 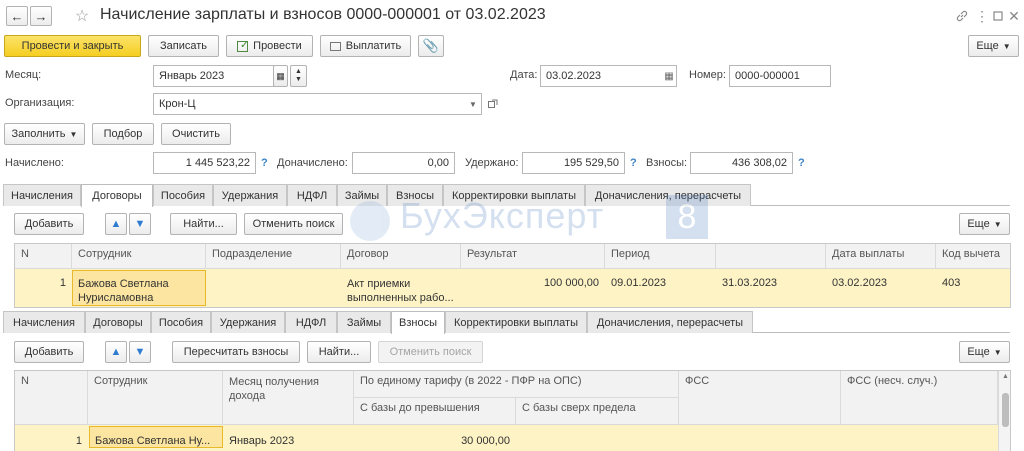 I want to click on scrollbar-thumb, so click(x=1005, y=410).